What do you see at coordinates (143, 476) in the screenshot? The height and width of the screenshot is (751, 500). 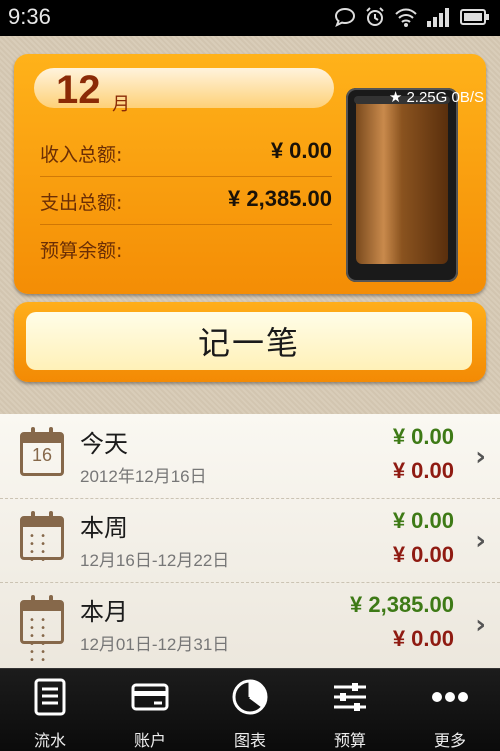 I see `period-range: 2012年12月16日` at bounding box center [143, 476].